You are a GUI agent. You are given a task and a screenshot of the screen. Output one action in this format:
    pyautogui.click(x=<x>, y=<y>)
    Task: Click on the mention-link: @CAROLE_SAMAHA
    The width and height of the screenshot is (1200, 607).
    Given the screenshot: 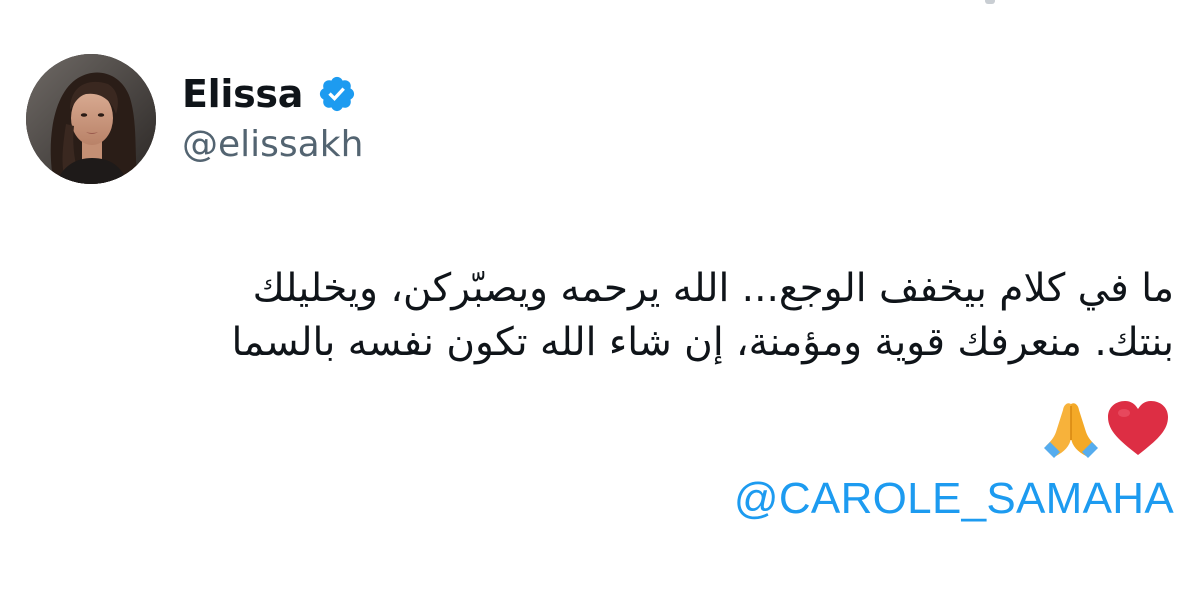 What is the action you would take?
    pyautogui.click(x=954, y=499)
    